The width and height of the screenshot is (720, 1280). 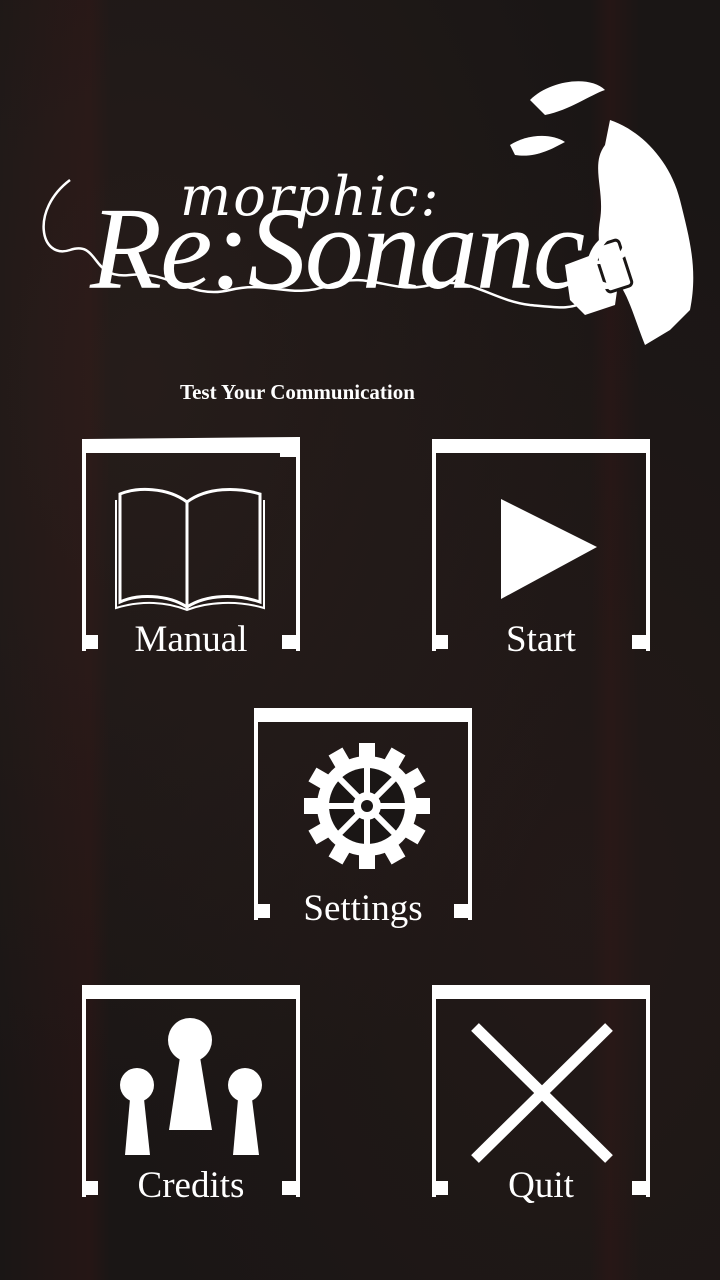 I want to click on close-icon, so click(x=542, y=1093).